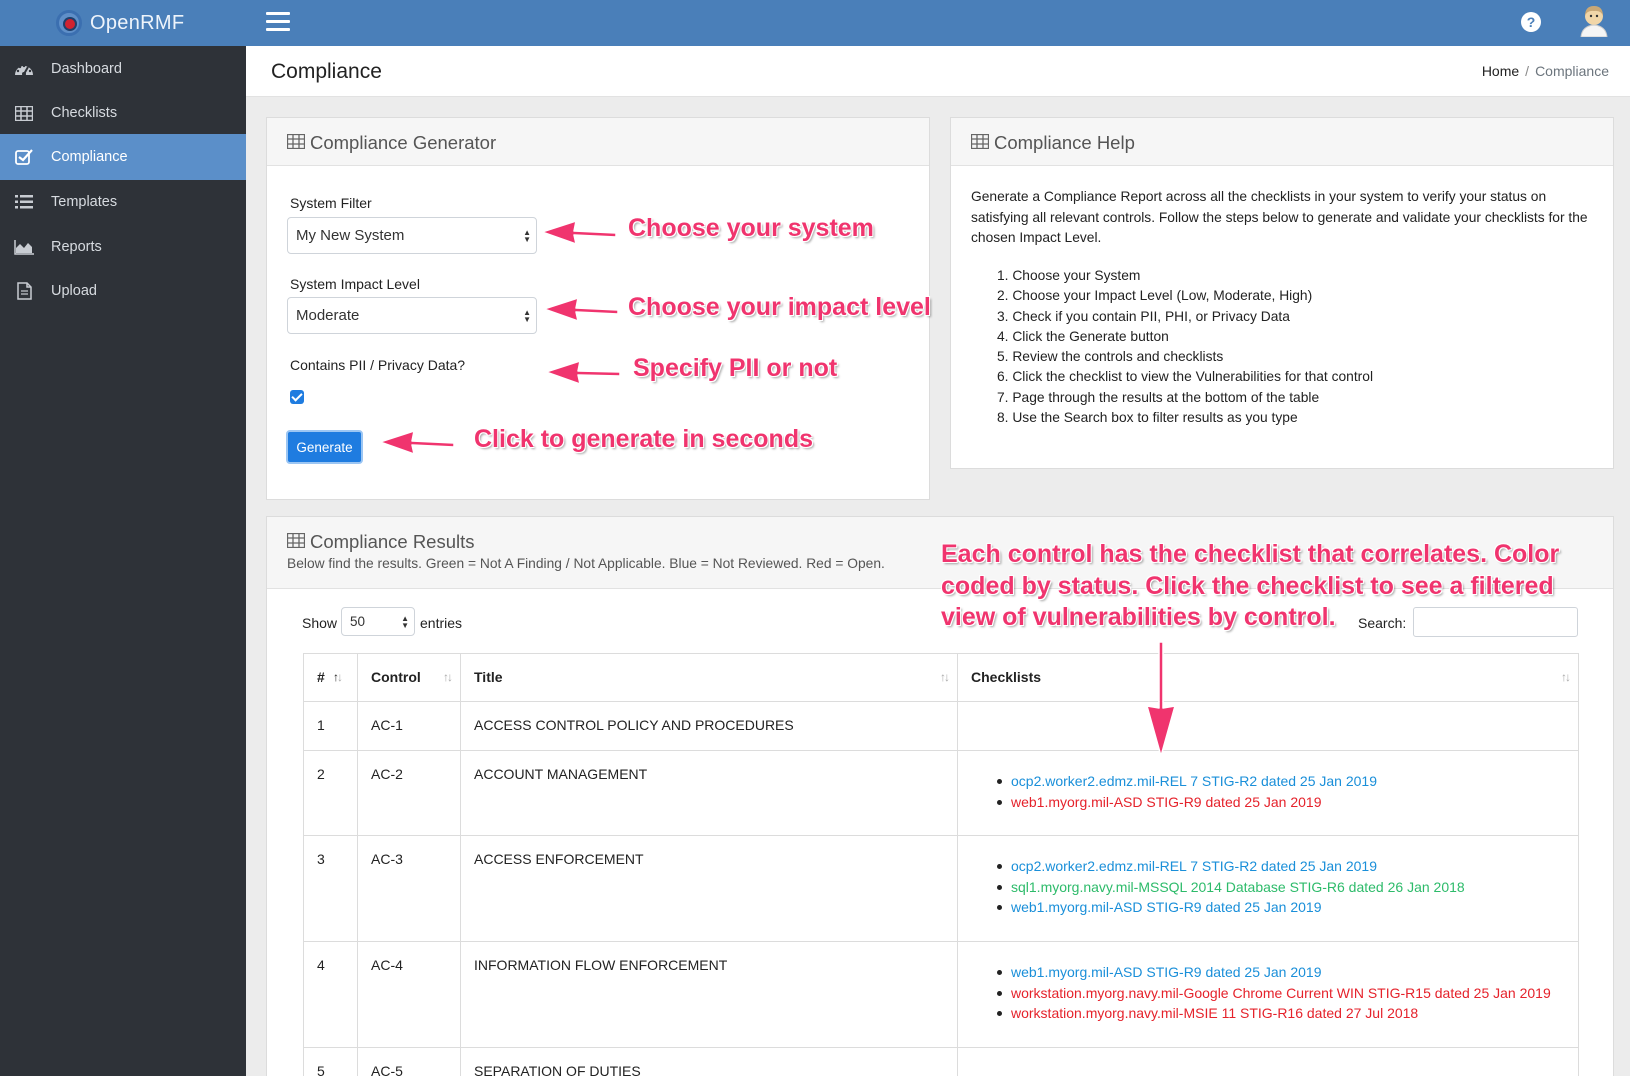  I want to click on cell-control: AC-3, so click(409, 888).